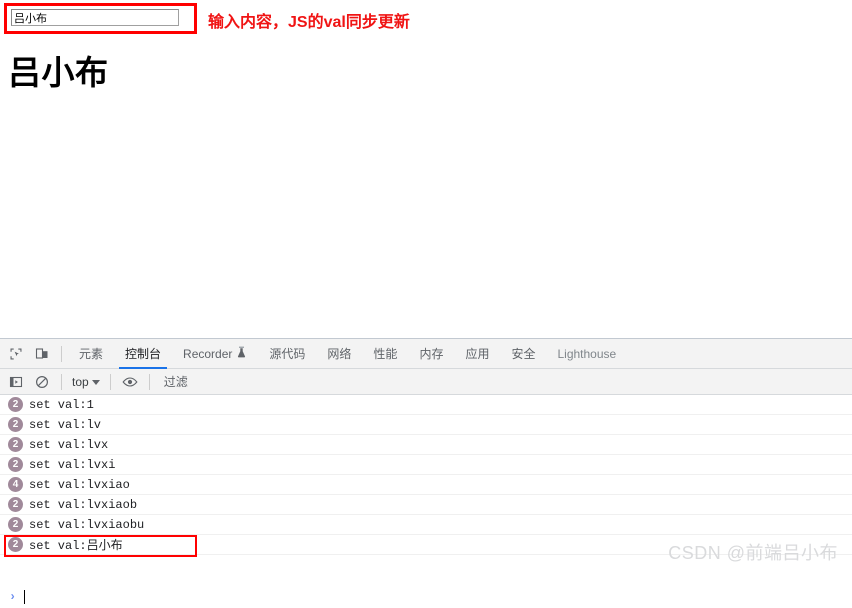  Describe the element at coordinates (753, 553) in the screenshot. I see `watermark: CSDN @前端吕小布` at that location.